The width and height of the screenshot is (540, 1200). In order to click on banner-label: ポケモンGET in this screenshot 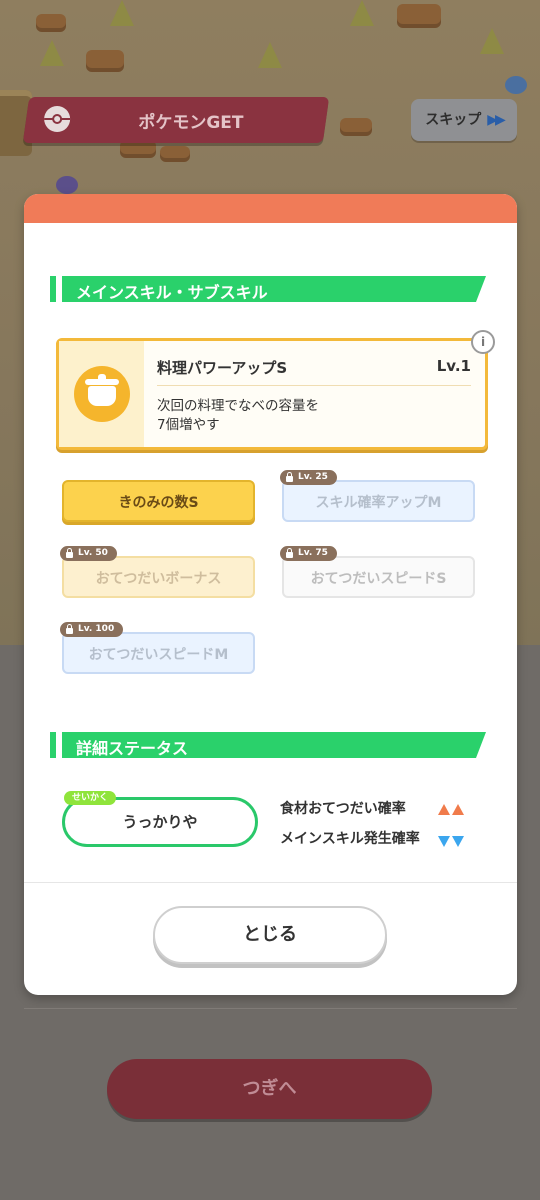, I will do `click(191, 123)`.